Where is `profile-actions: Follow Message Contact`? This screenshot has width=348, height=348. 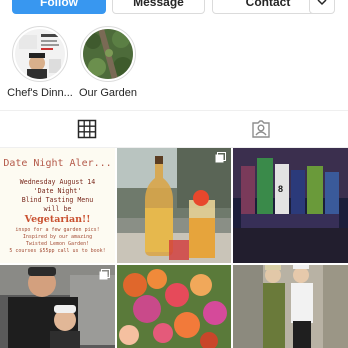 profile-actions: Follow Message Contact is located at coordinates (174, 7).